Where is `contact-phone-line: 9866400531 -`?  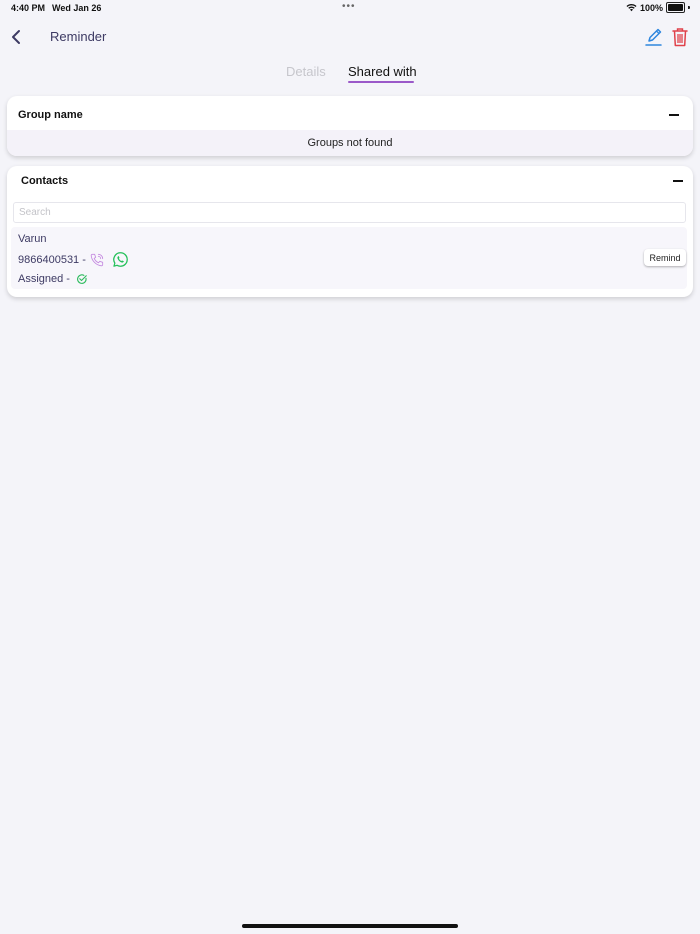 contact-phone-line: 9866400531 - is located at coordinates (73, 259).